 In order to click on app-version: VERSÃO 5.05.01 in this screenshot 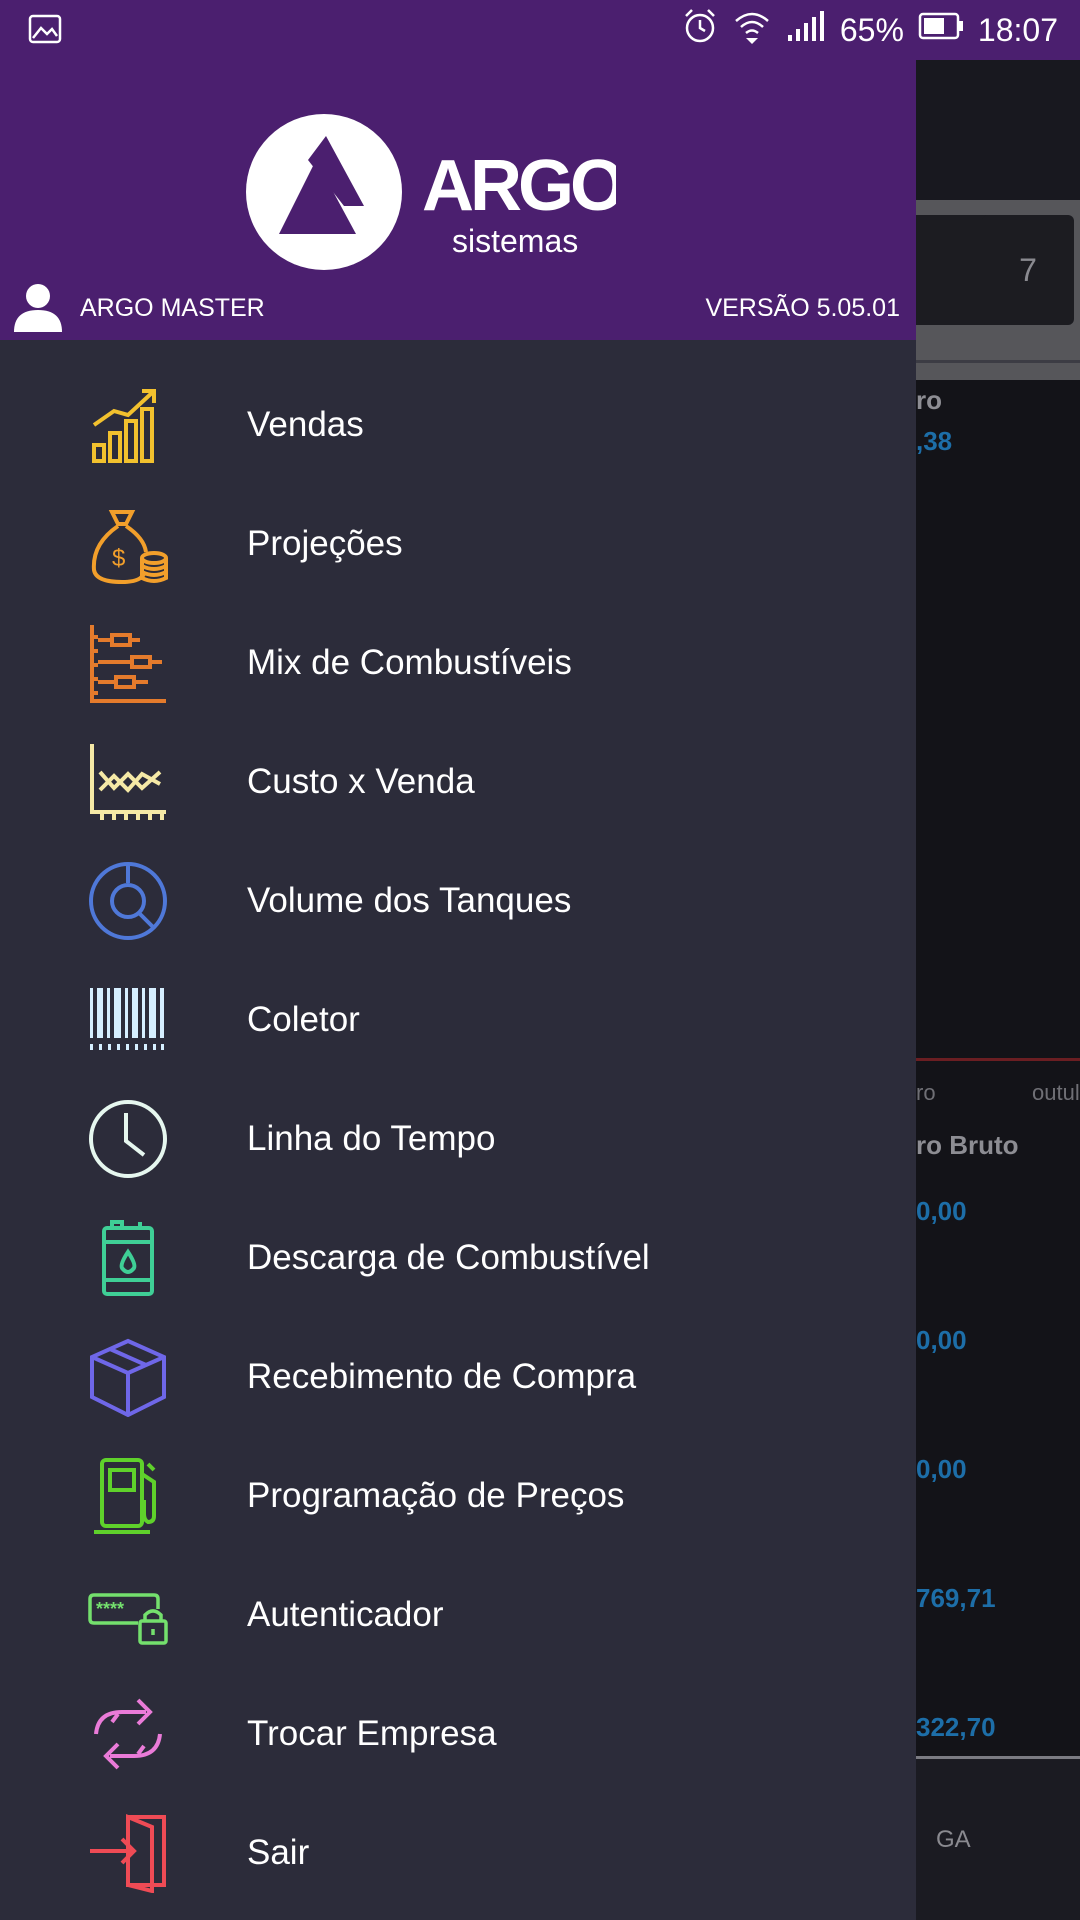, I will do `click(802, 307)`.